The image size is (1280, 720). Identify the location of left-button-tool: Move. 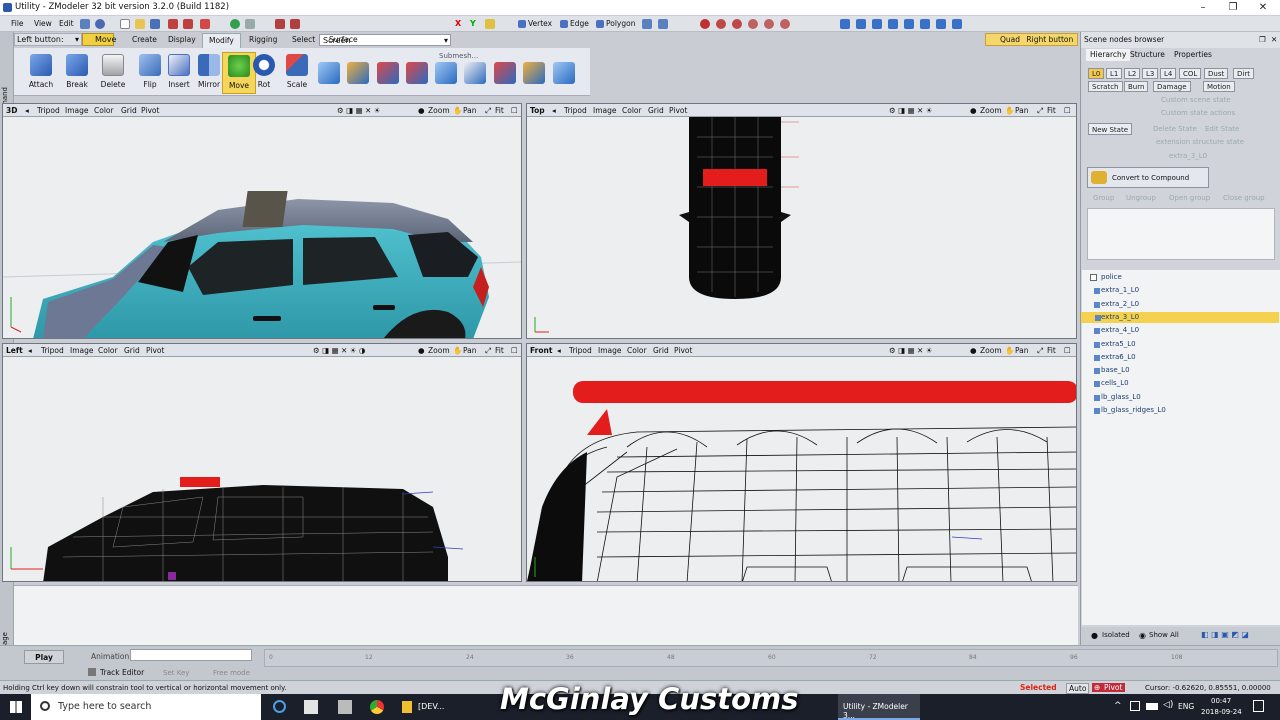
(99, 39).